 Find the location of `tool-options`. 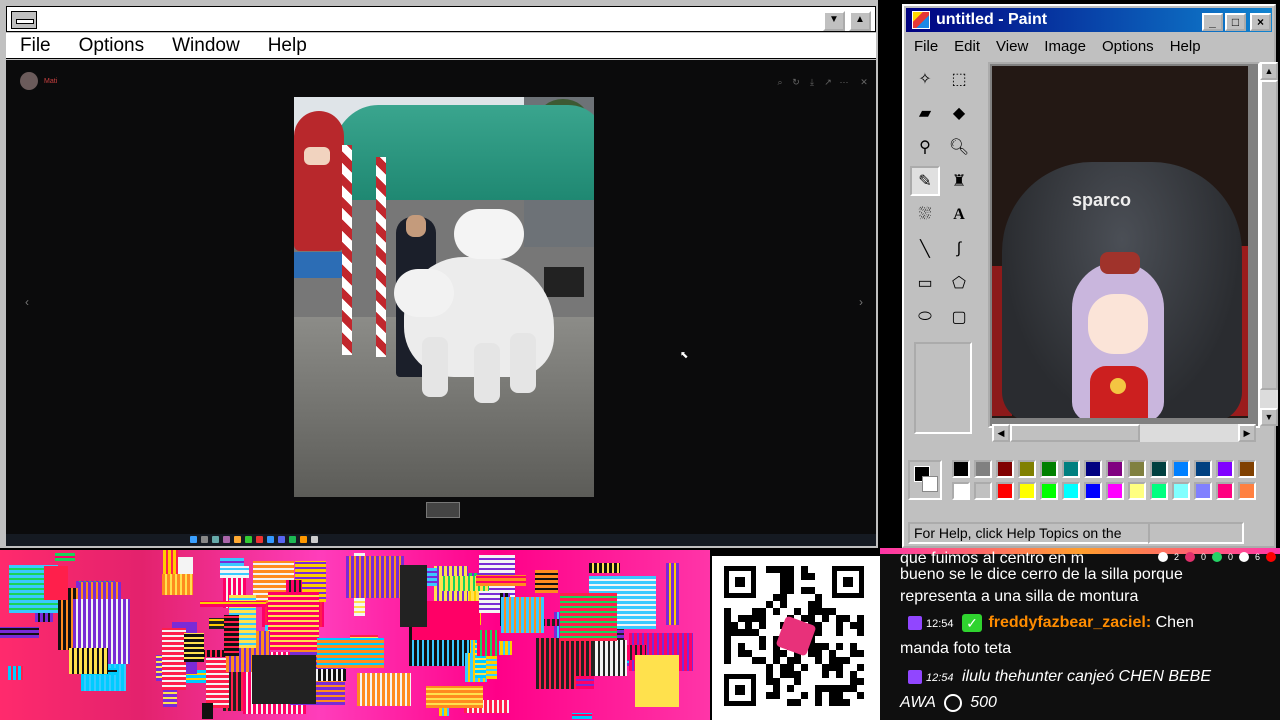

tool-options is located at coordinates (943, 388).